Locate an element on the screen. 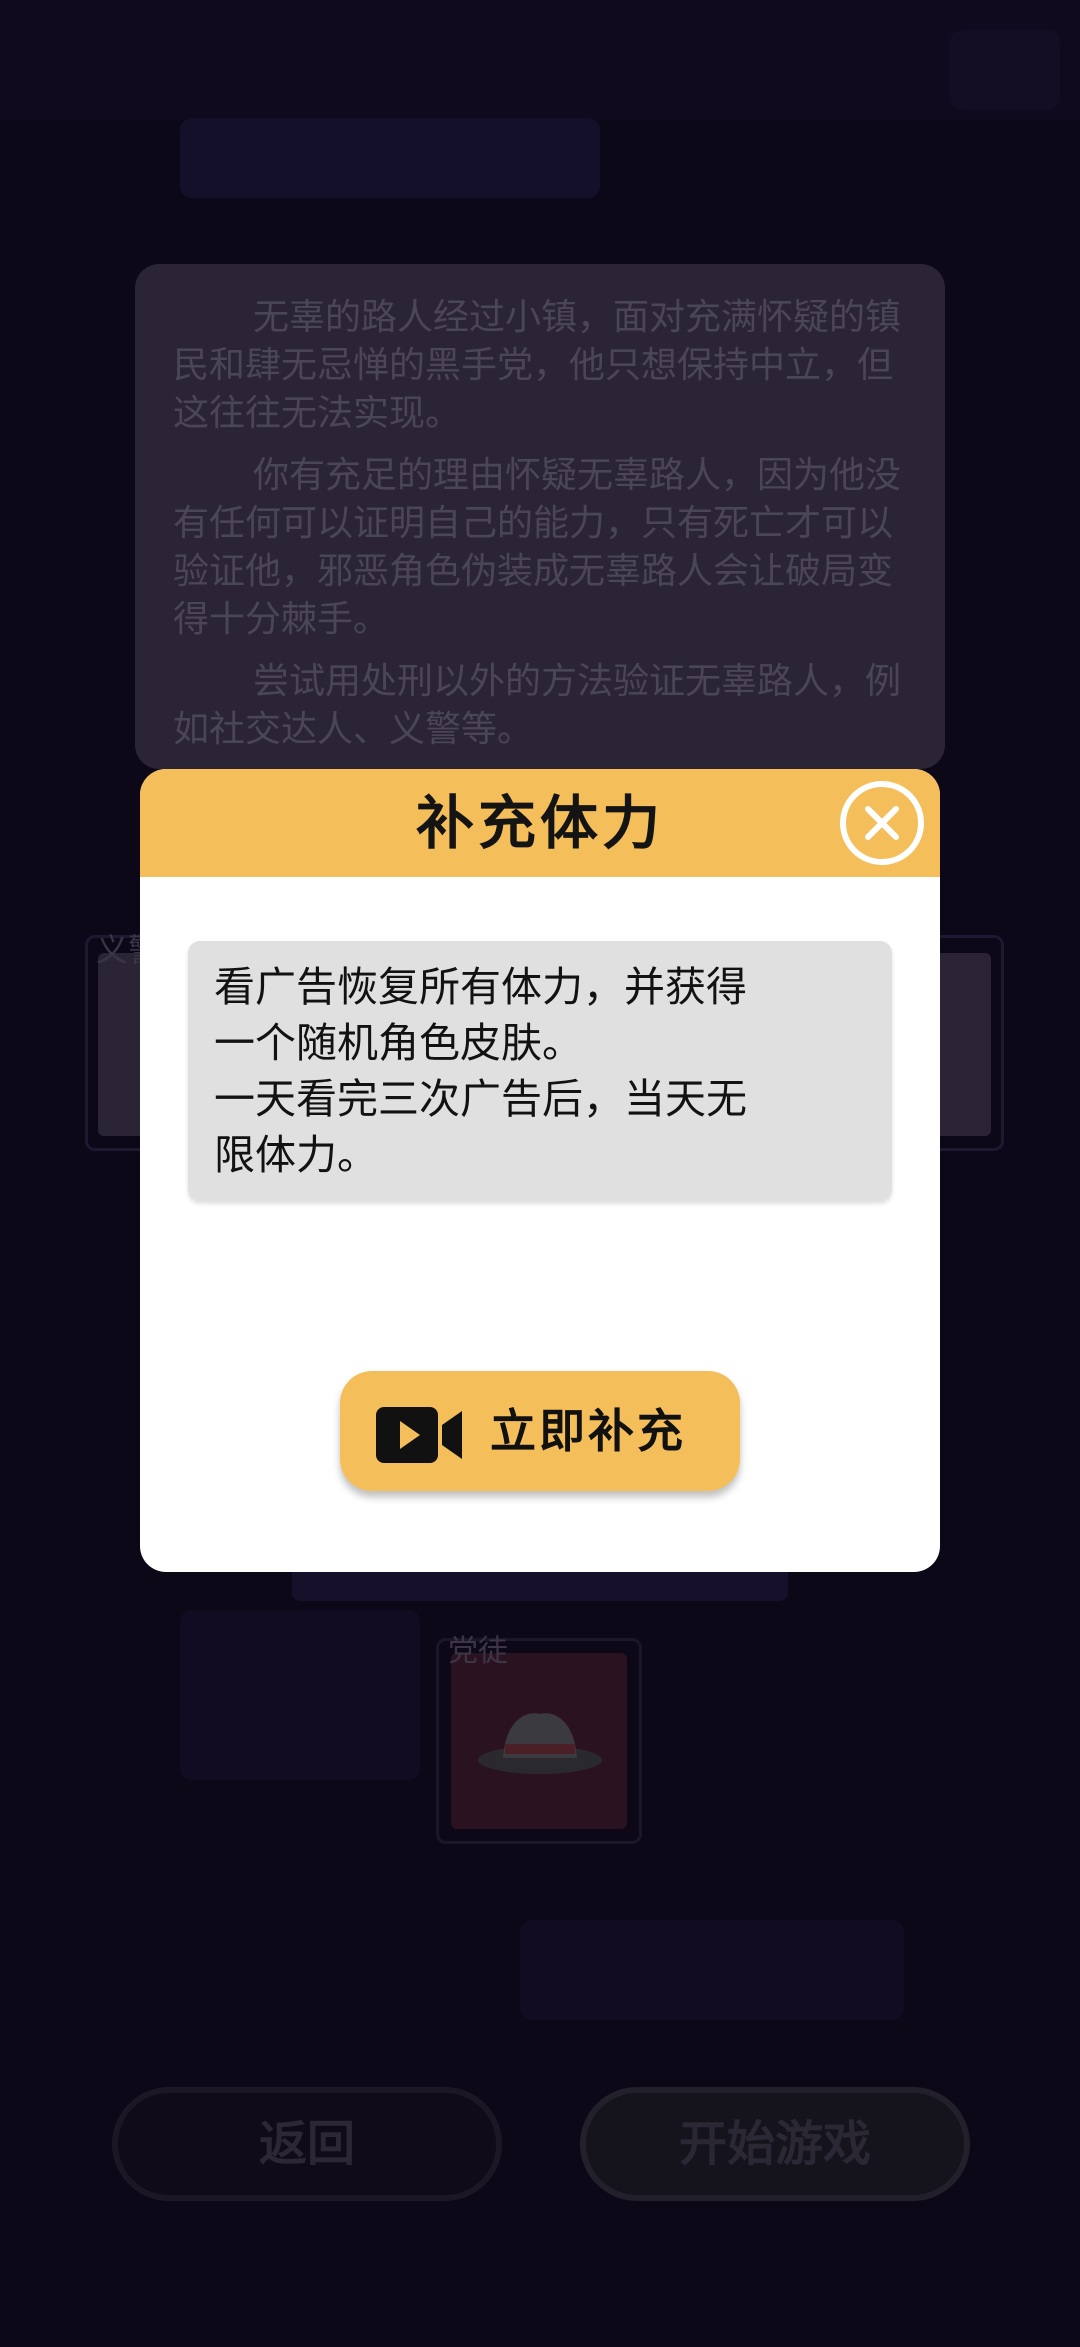 The width and height of the screenshot is (1080, 2347). message-line: 看广告恢复所有体力，并获得 is located at coordinates (480, 987).